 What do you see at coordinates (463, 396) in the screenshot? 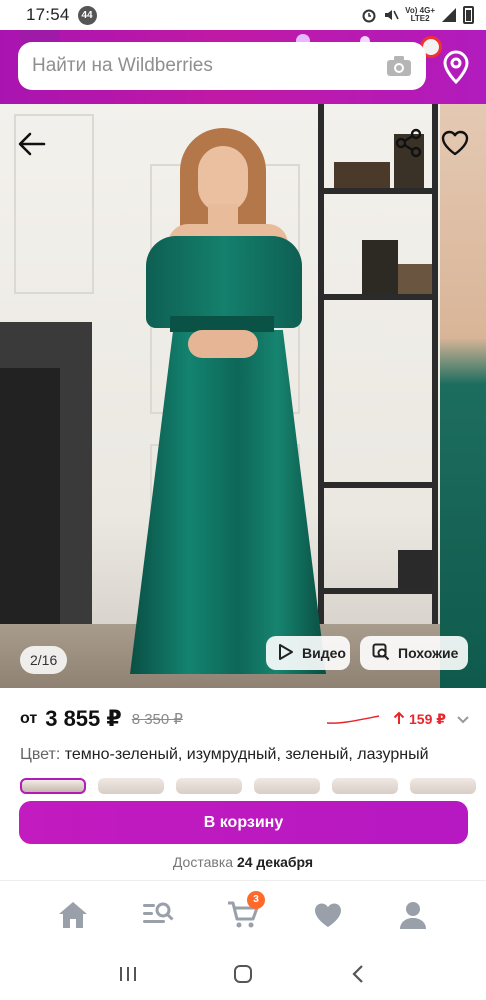
I see `next-photo-preview` at bounding box center [463, 396].